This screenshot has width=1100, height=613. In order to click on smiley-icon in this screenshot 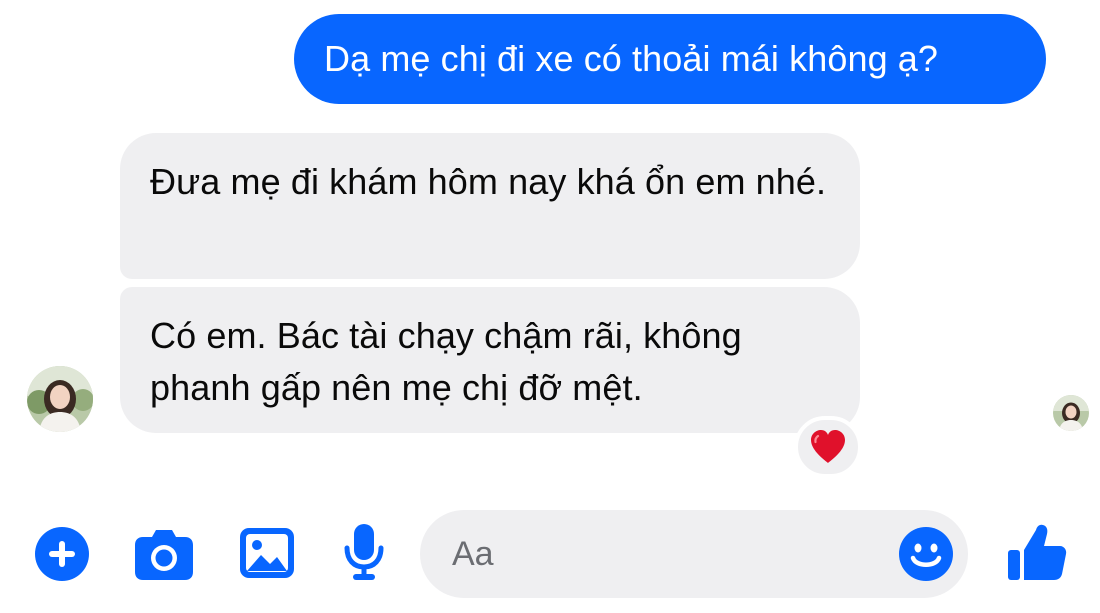, I will do `click(926, 554)`.